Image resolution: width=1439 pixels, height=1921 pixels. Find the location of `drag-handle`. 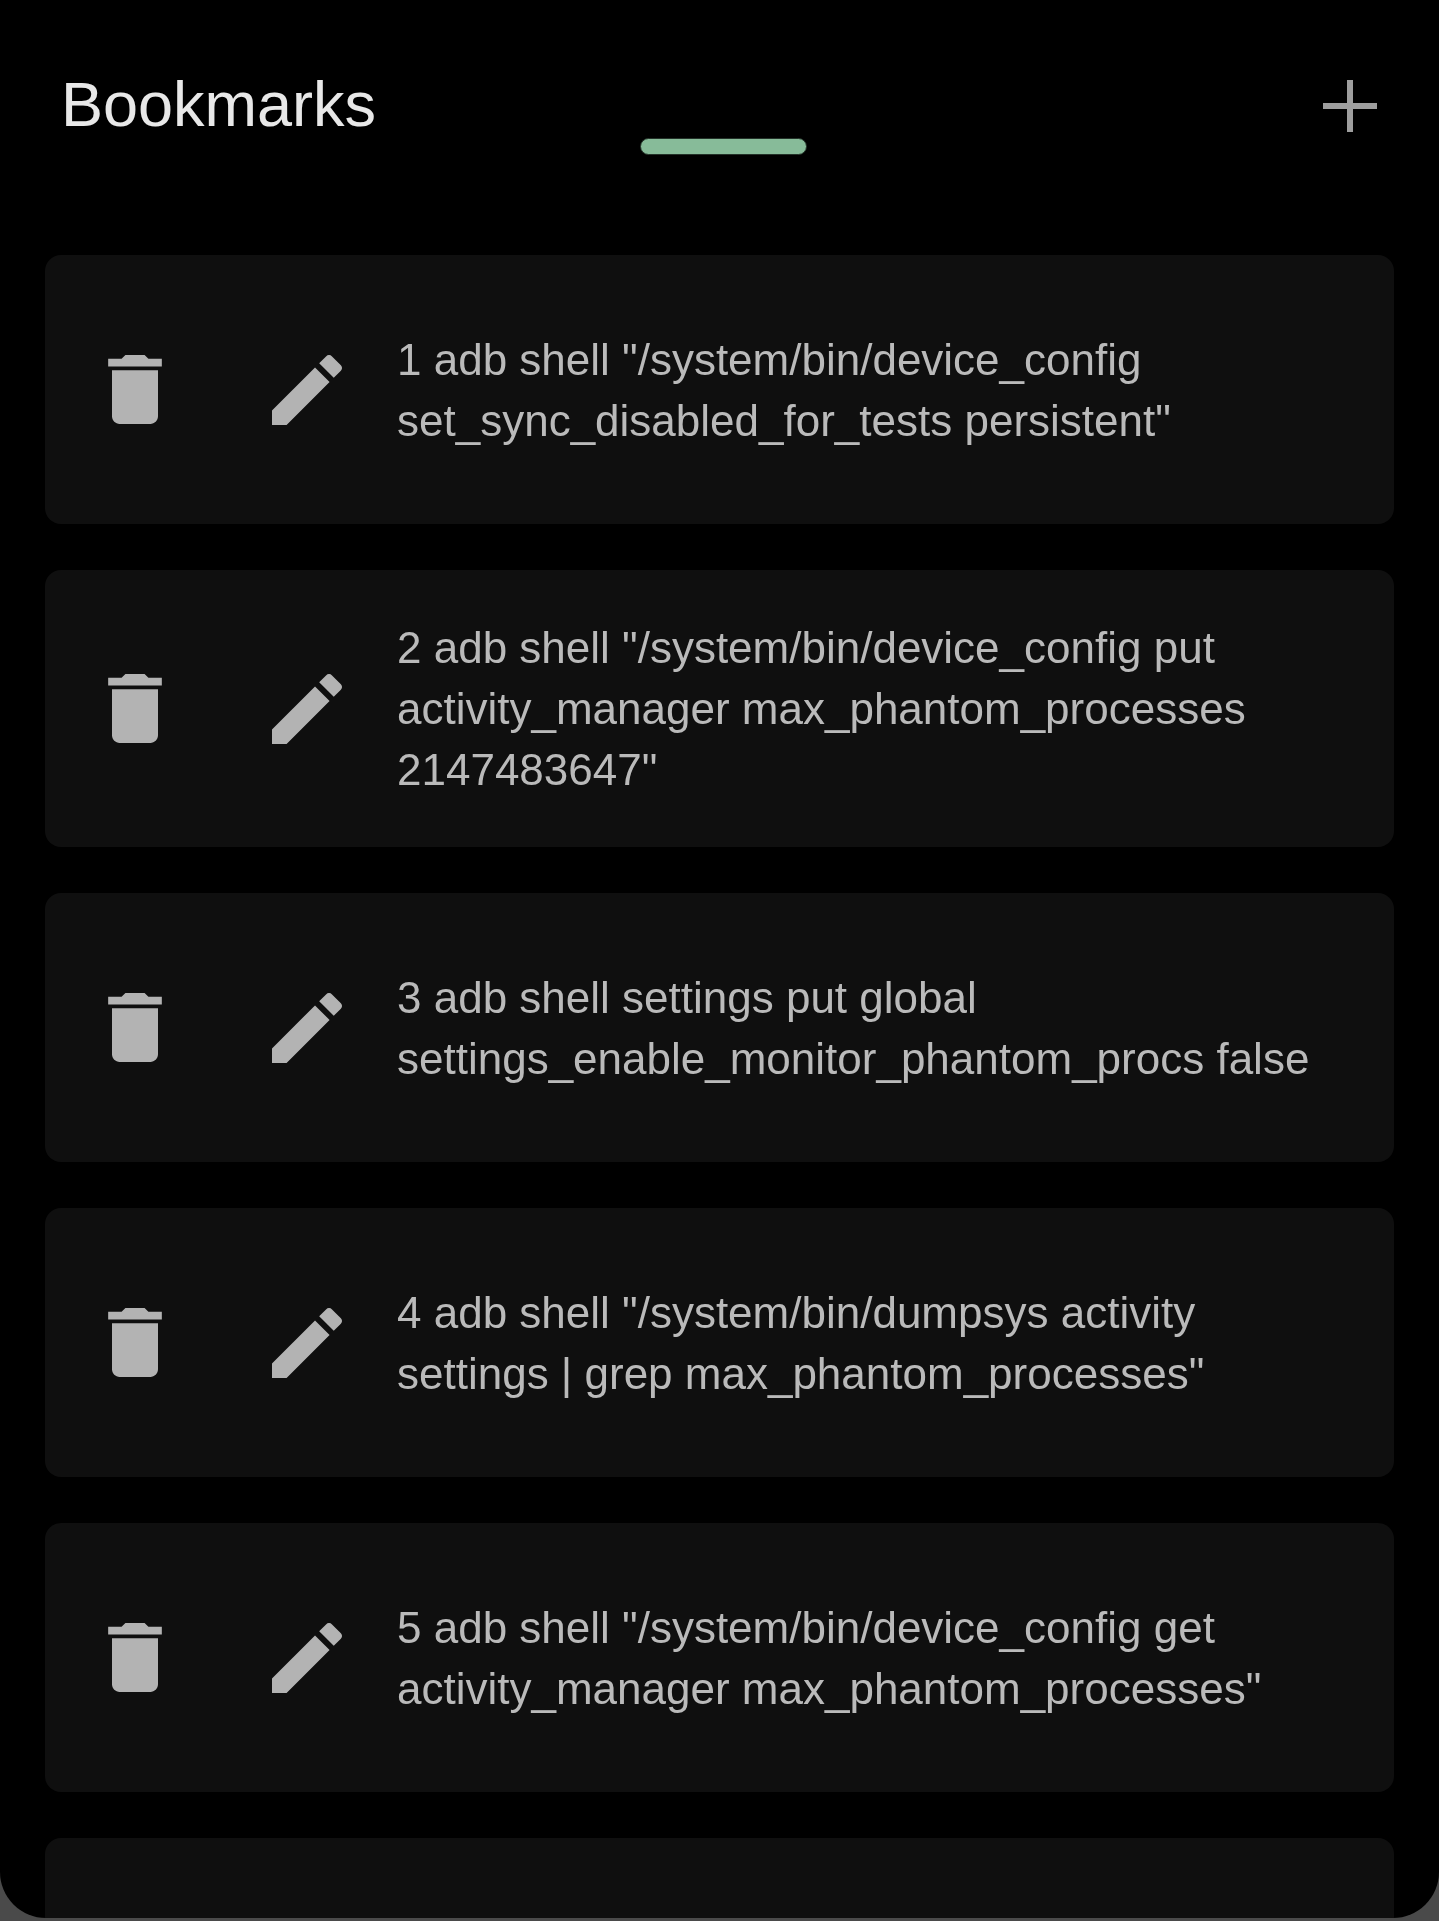

drag-handle is located at coordinates (723, 146).